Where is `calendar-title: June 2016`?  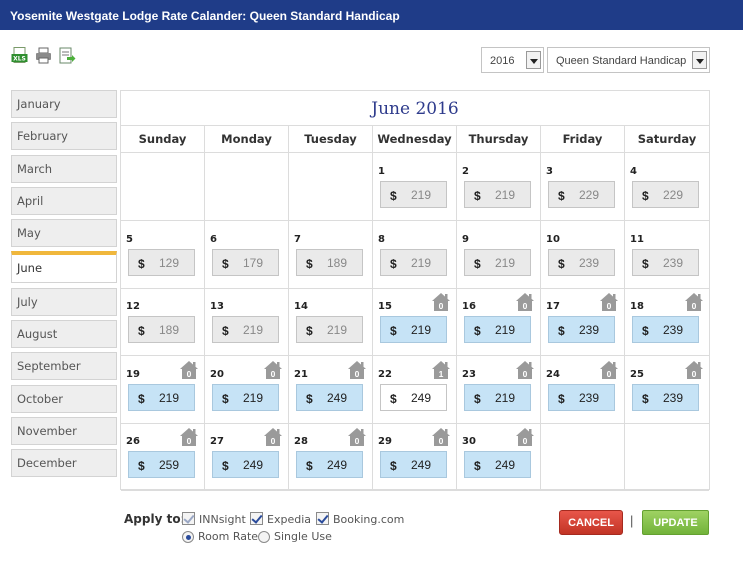
calendar-title: June 2016 is located at coordinates (415, 108).